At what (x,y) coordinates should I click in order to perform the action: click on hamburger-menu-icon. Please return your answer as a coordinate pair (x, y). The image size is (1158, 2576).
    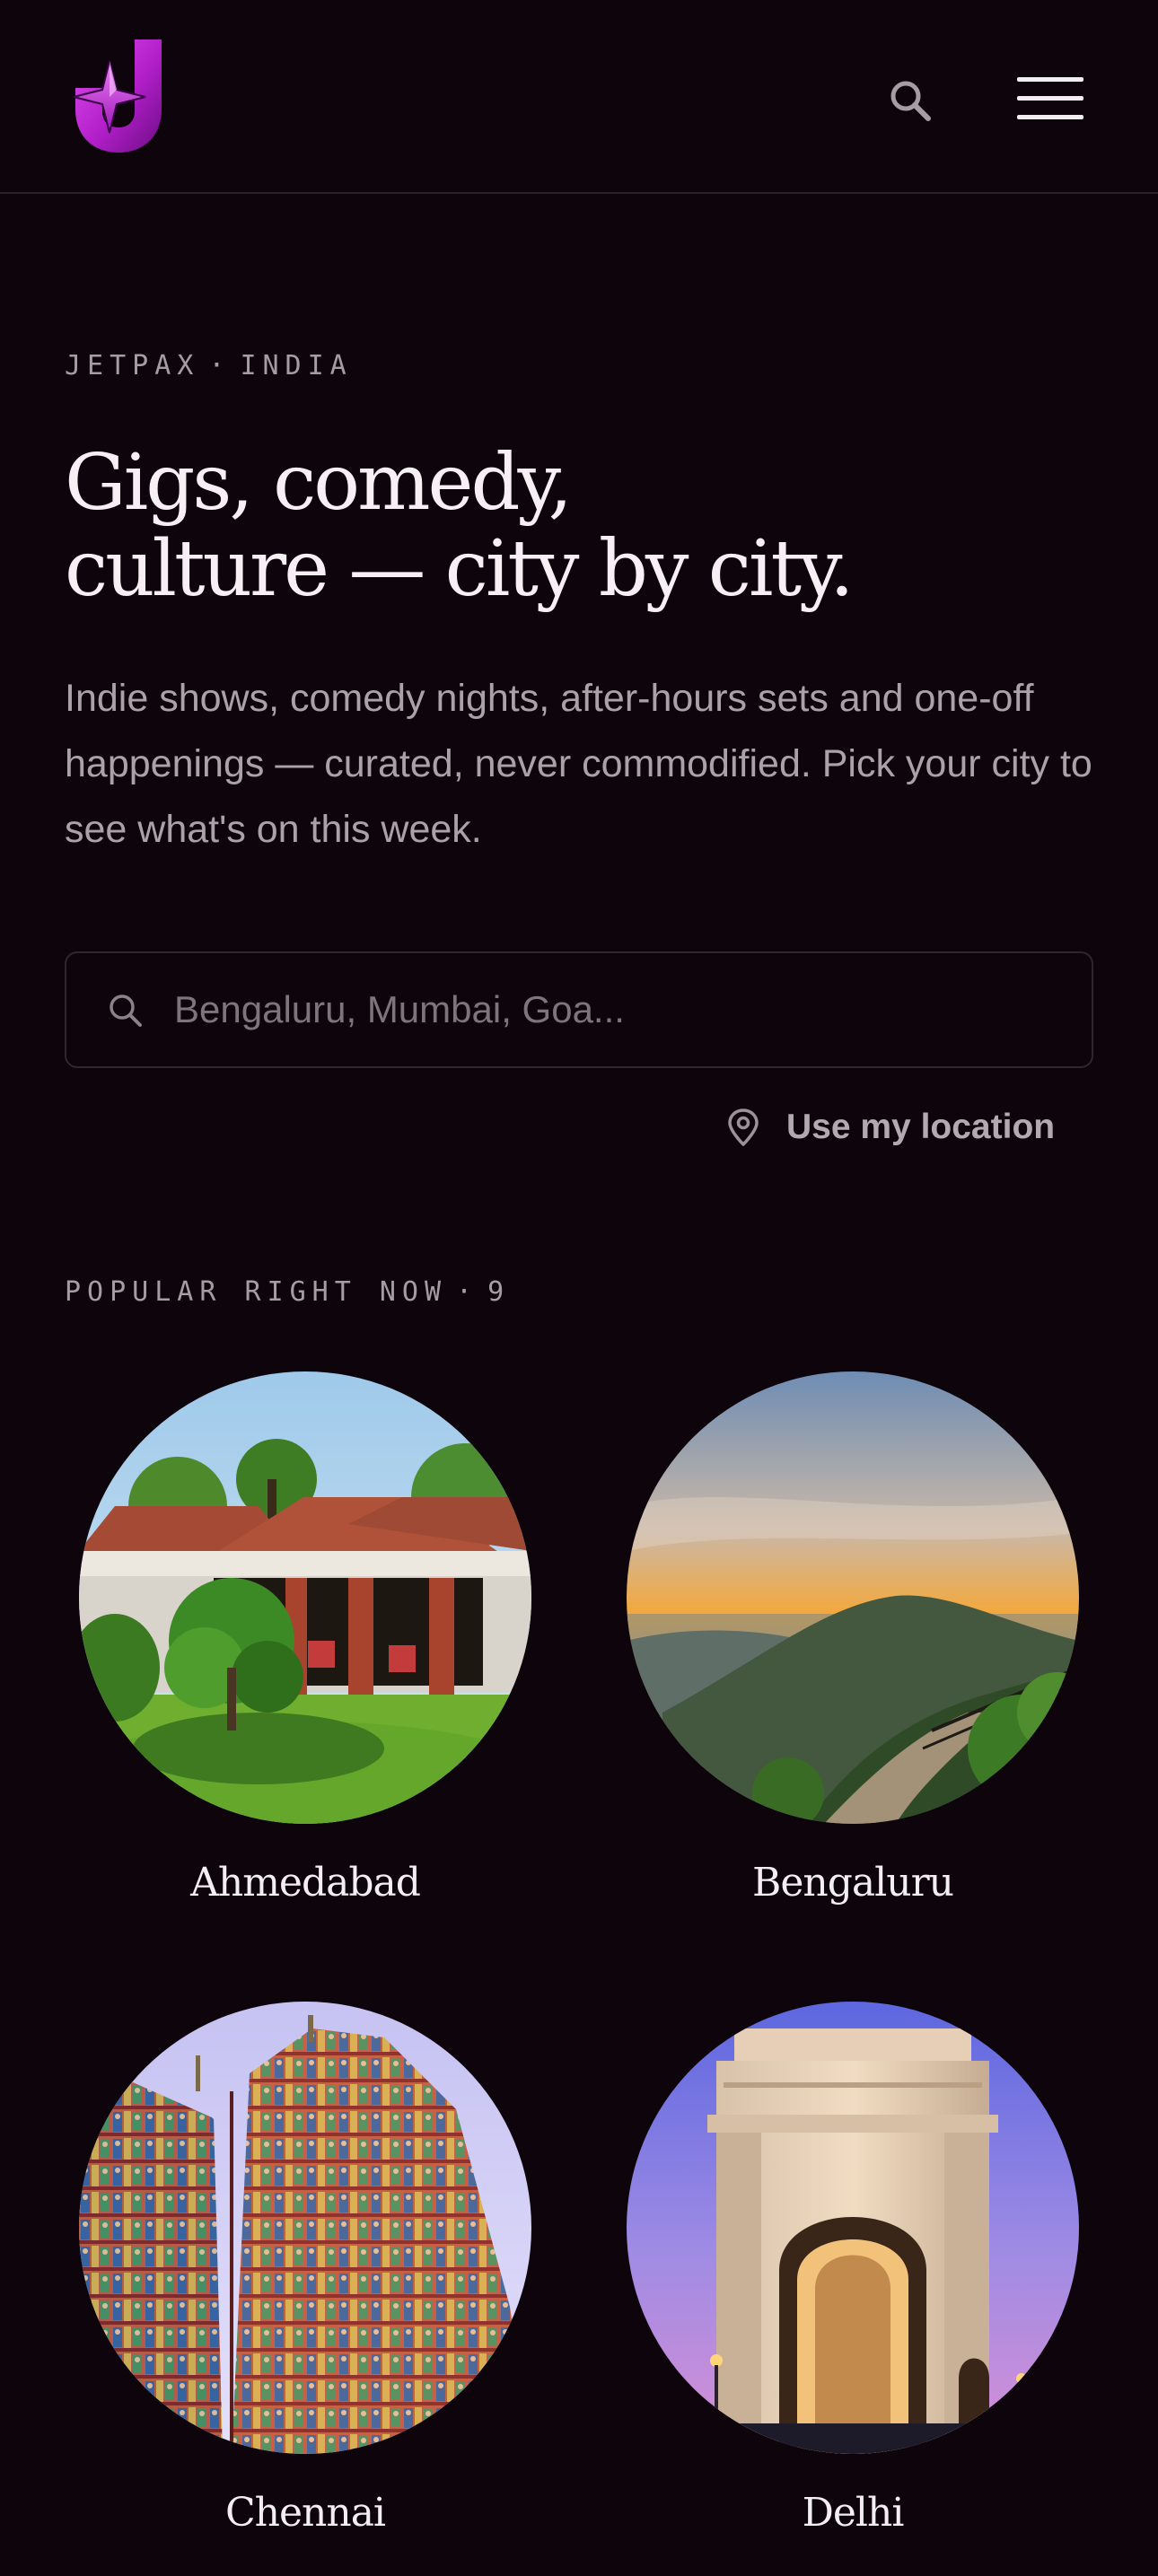
    Looking at the image, I should click on (1050, 98).